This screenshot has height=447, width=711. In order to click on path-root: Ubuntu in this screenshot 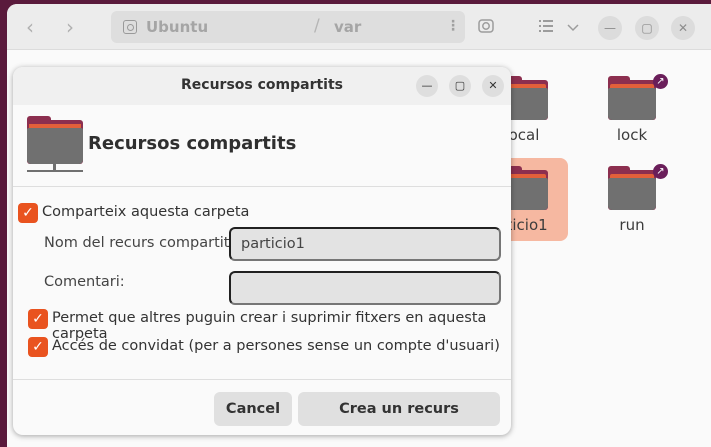, I will do `click(177, 27)`.